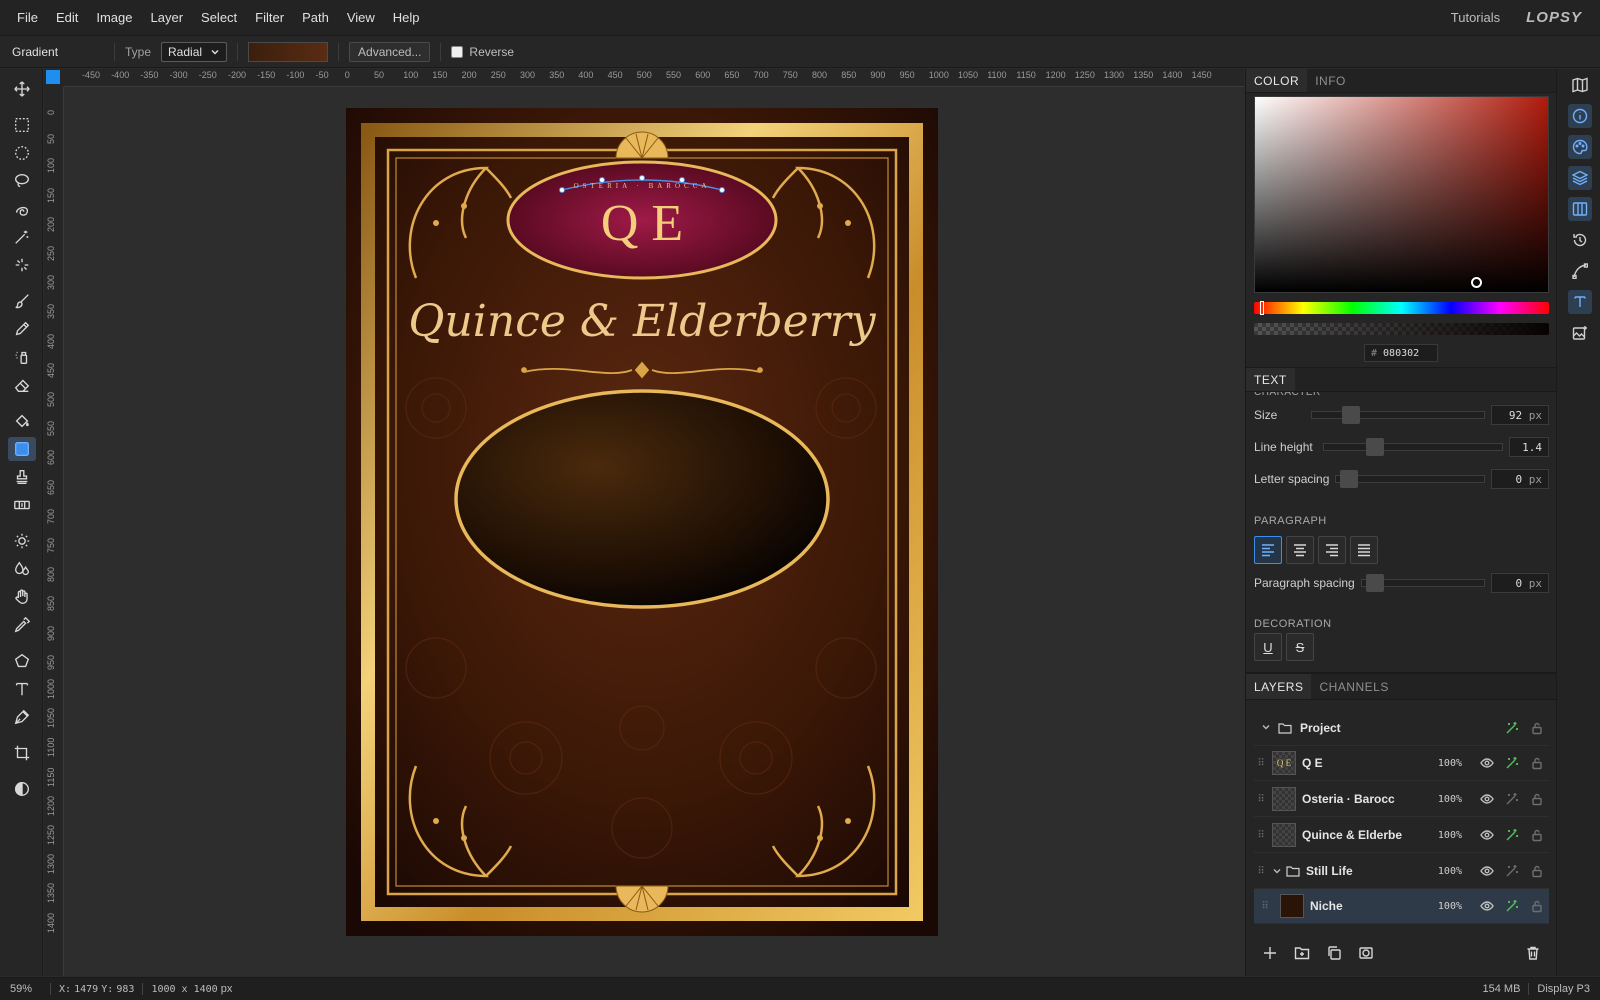  I want to click on menu-help: Help, so click(406, 17).